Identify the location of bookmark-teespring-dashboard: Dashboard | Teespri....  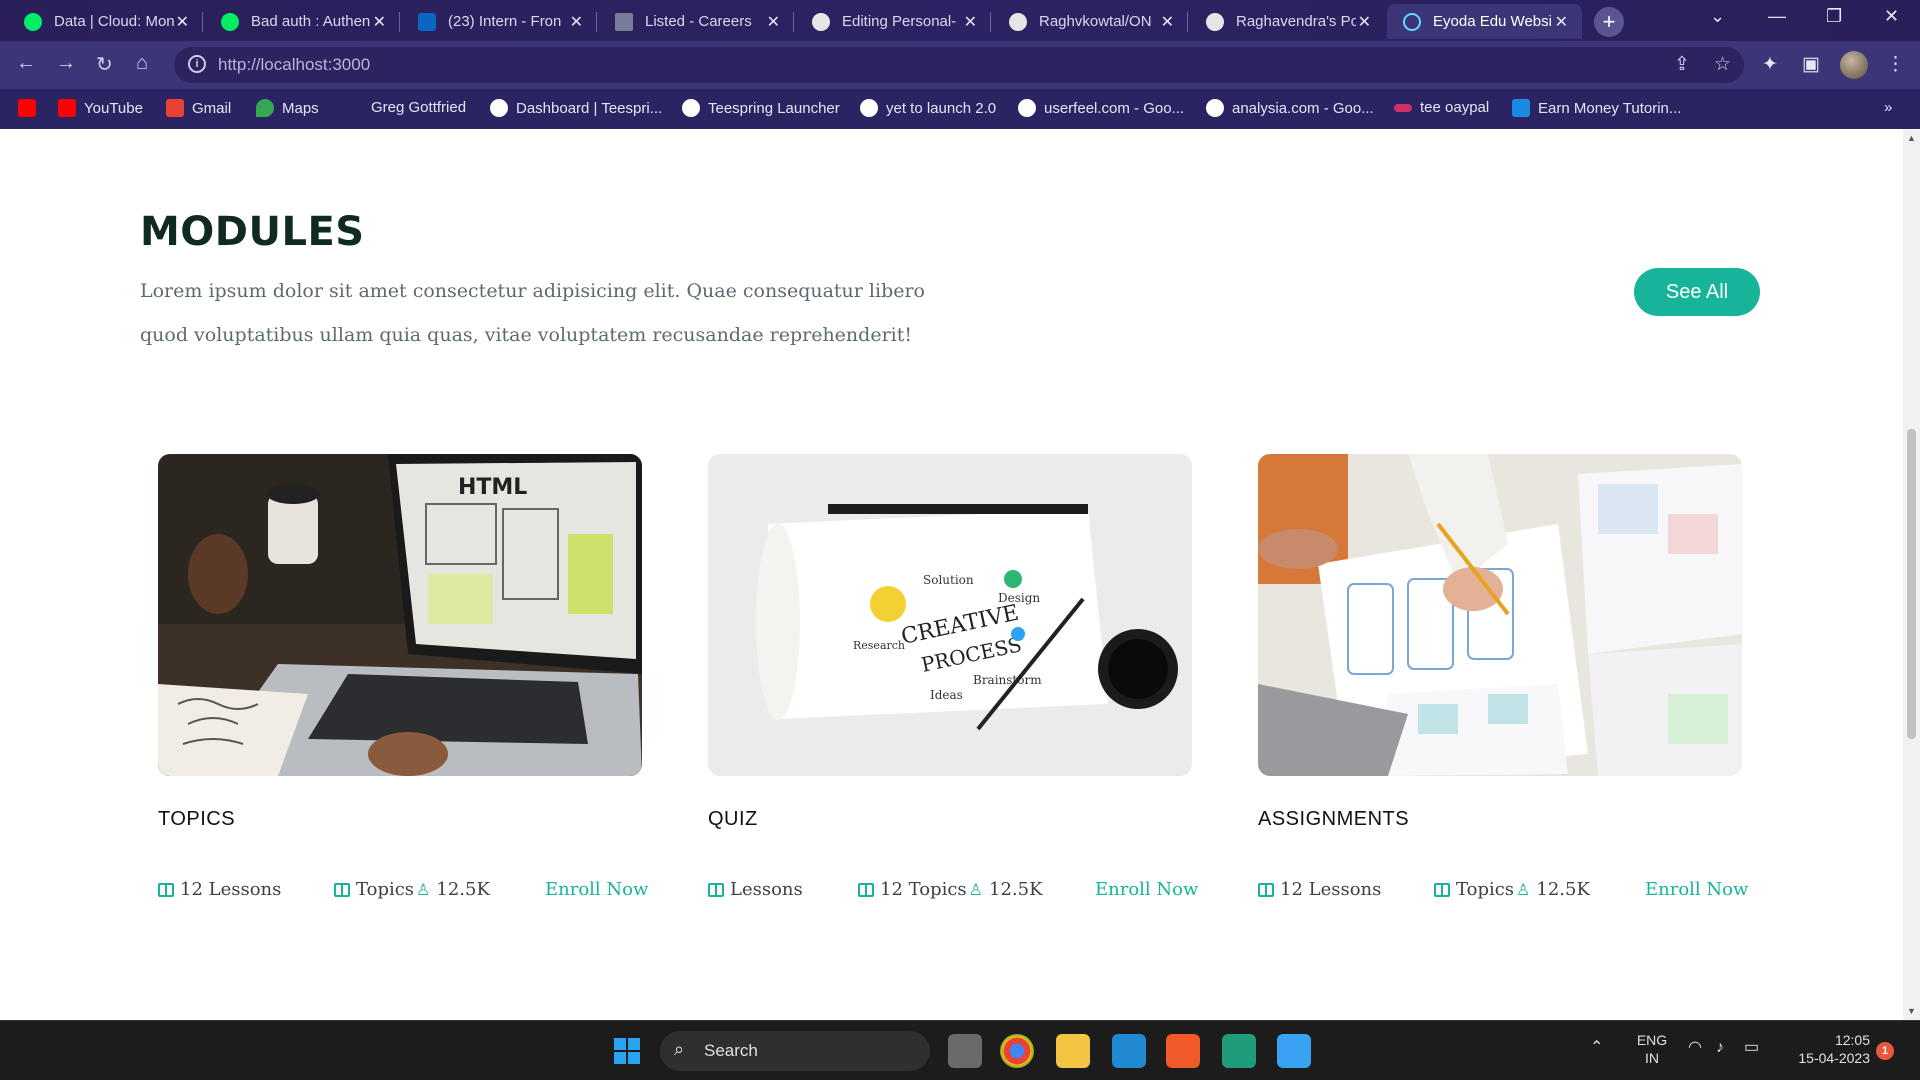
(576, 108).